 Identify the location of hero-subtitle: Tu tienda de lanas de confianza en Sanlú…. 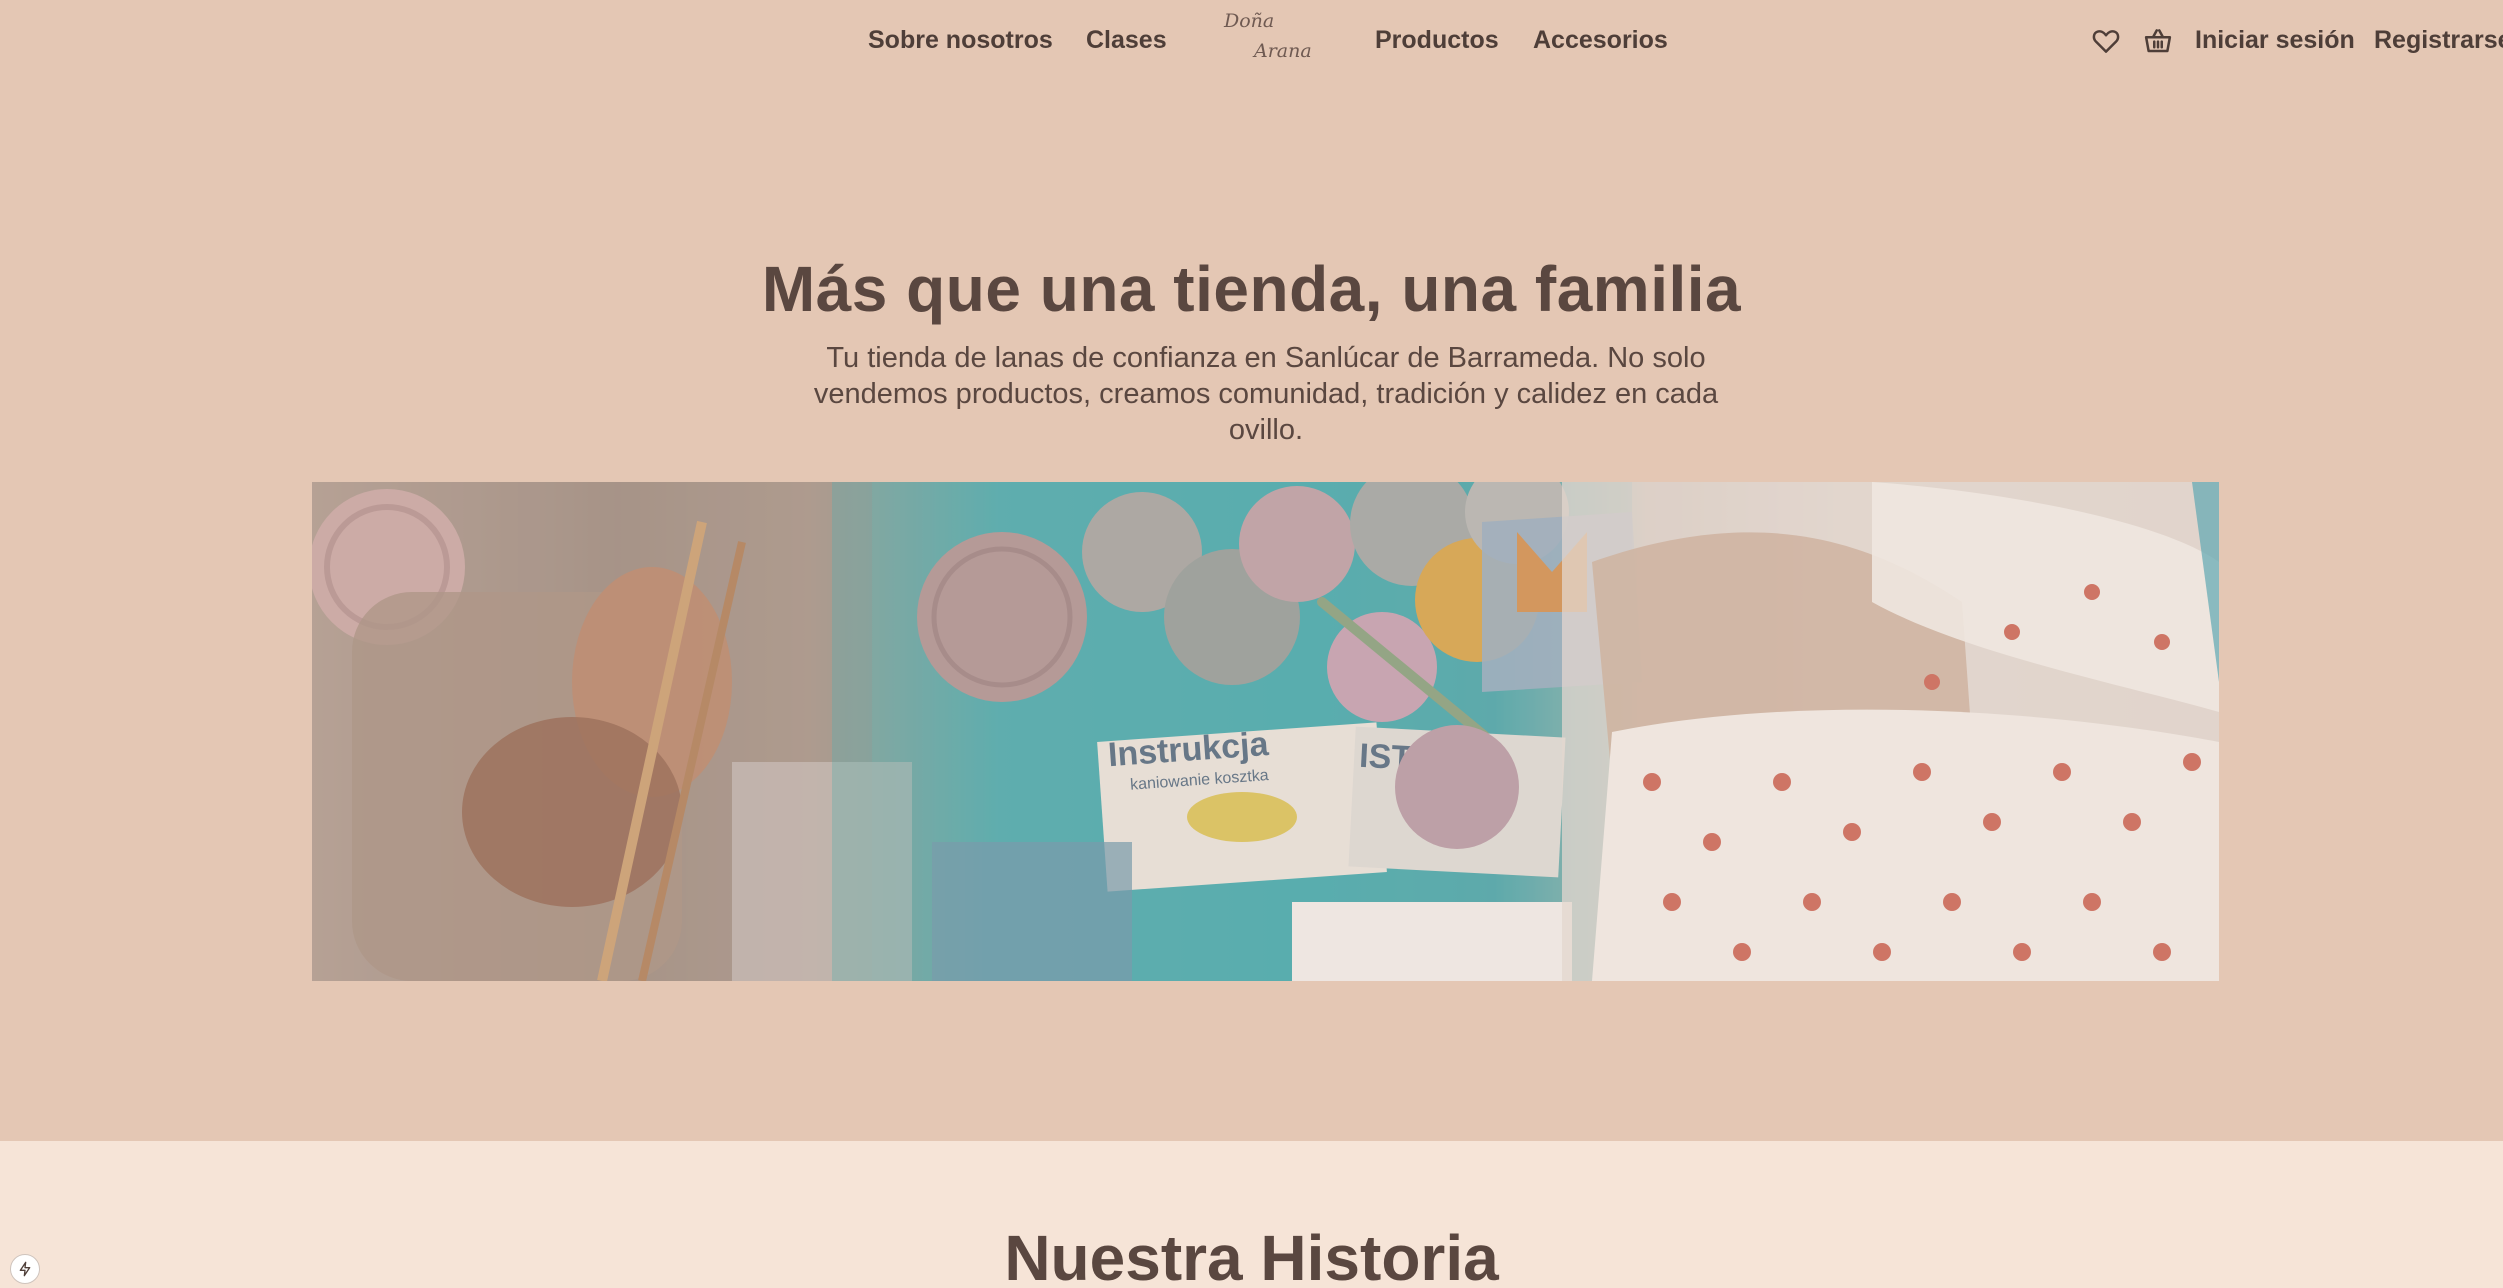
(1266, 394).